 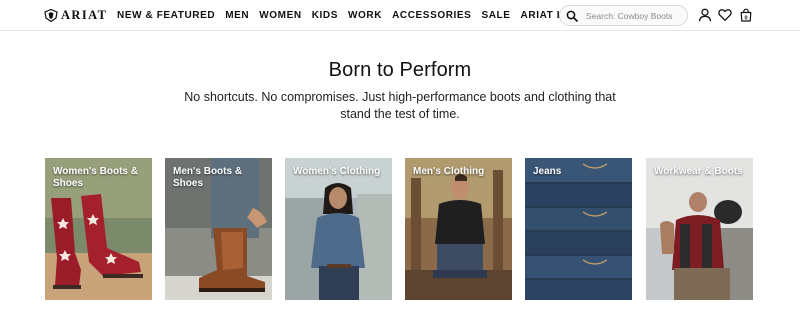 What do you see at coordinates (84, 15) in the screenshot?
I see `logo-wordmark: ARIAT` at bounding box center [84, 15].